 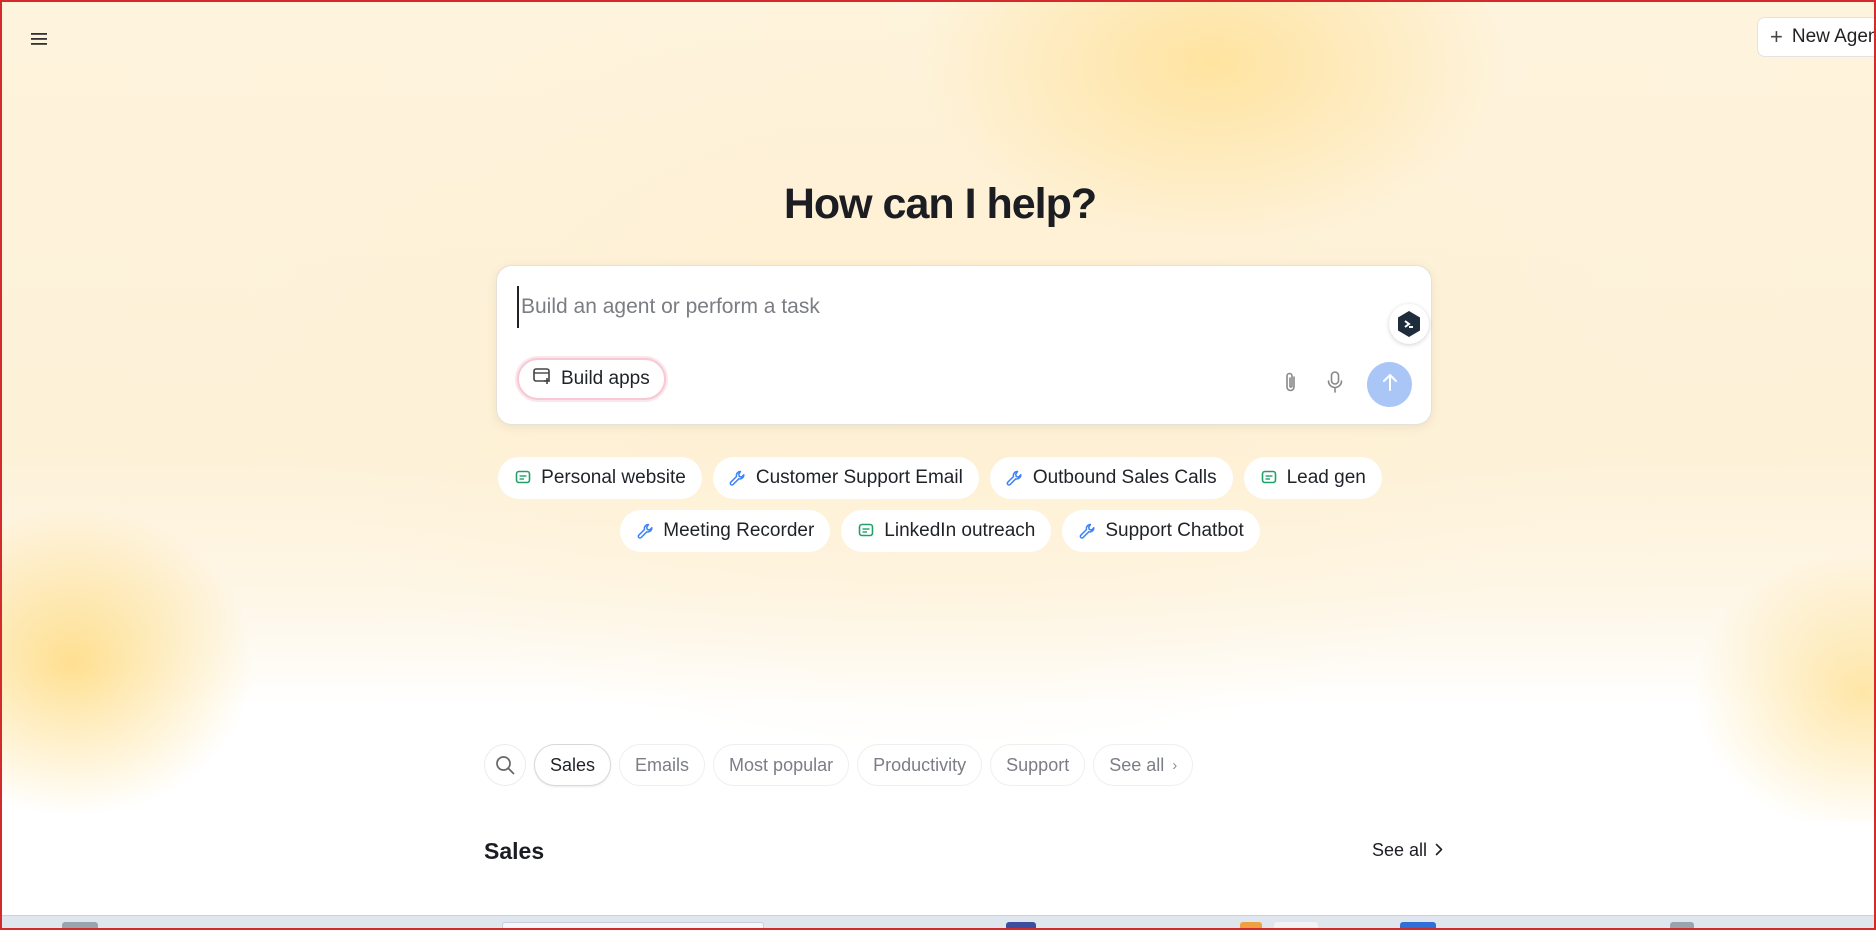 I want to click on category-tab-sales: Sales, so click(x=573, y=765).